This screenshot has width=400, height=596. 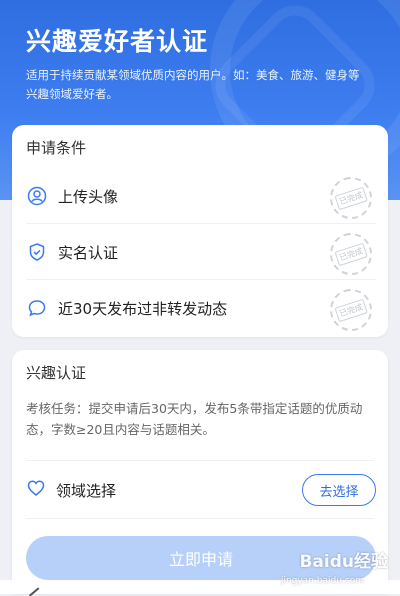 I want to click on user-icon, so click(x=37, y=196).